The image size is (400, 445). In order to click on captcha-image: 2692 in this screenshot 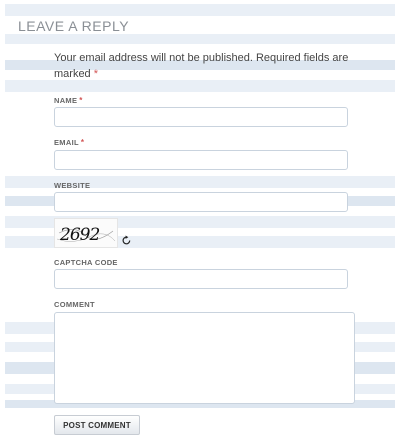, I will do `click(86, 233)`.